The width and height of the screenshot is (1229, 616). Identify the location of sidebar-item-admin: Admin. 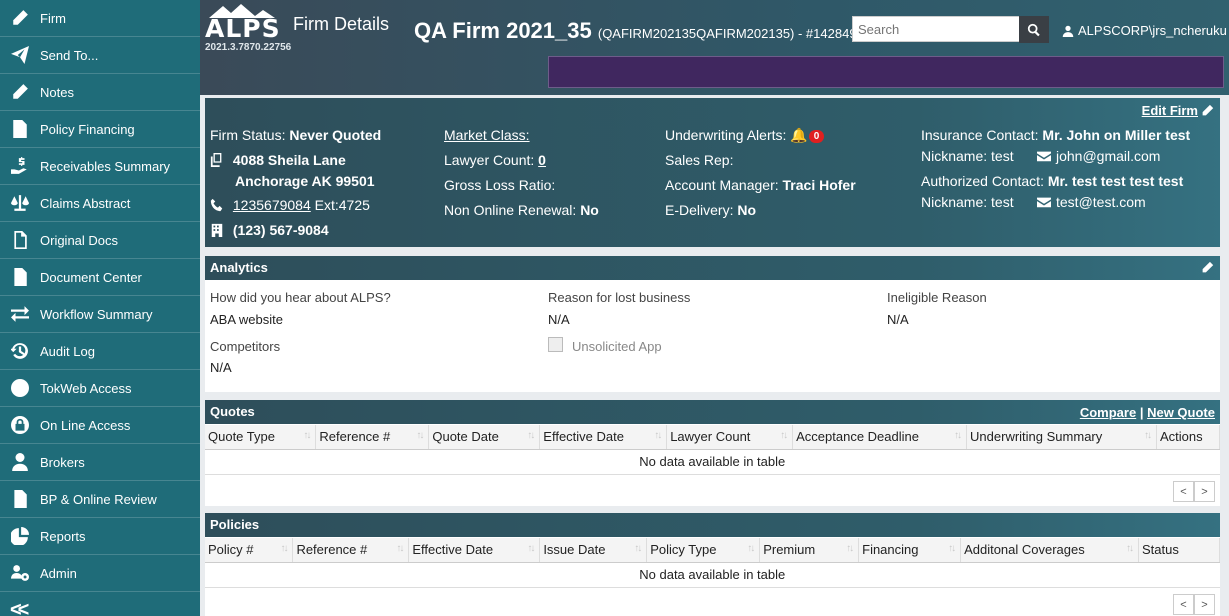
(100, 573).